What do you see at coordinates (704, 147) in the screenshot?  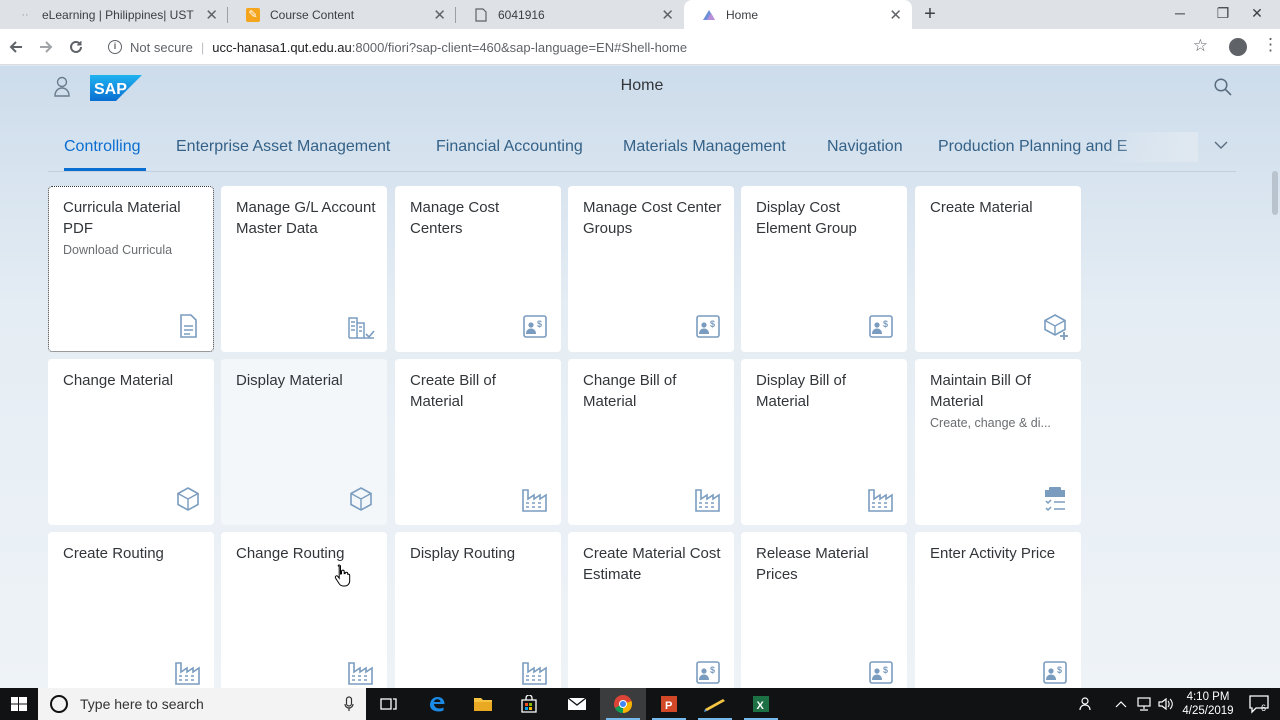 I see `group-materials-management: Materials Management` at bounding box center [704, 147].